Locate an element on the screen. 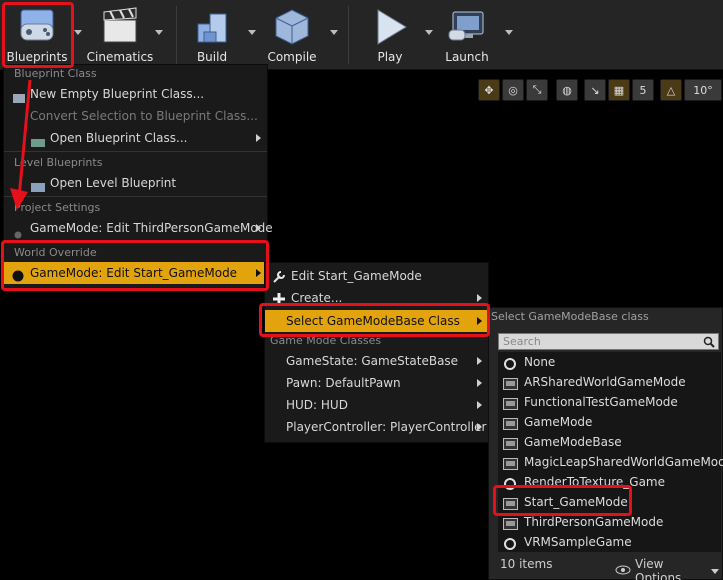 This screenshot has height=580, width=723. launch-dropdown-arrow is located at coordinates (509, 32).